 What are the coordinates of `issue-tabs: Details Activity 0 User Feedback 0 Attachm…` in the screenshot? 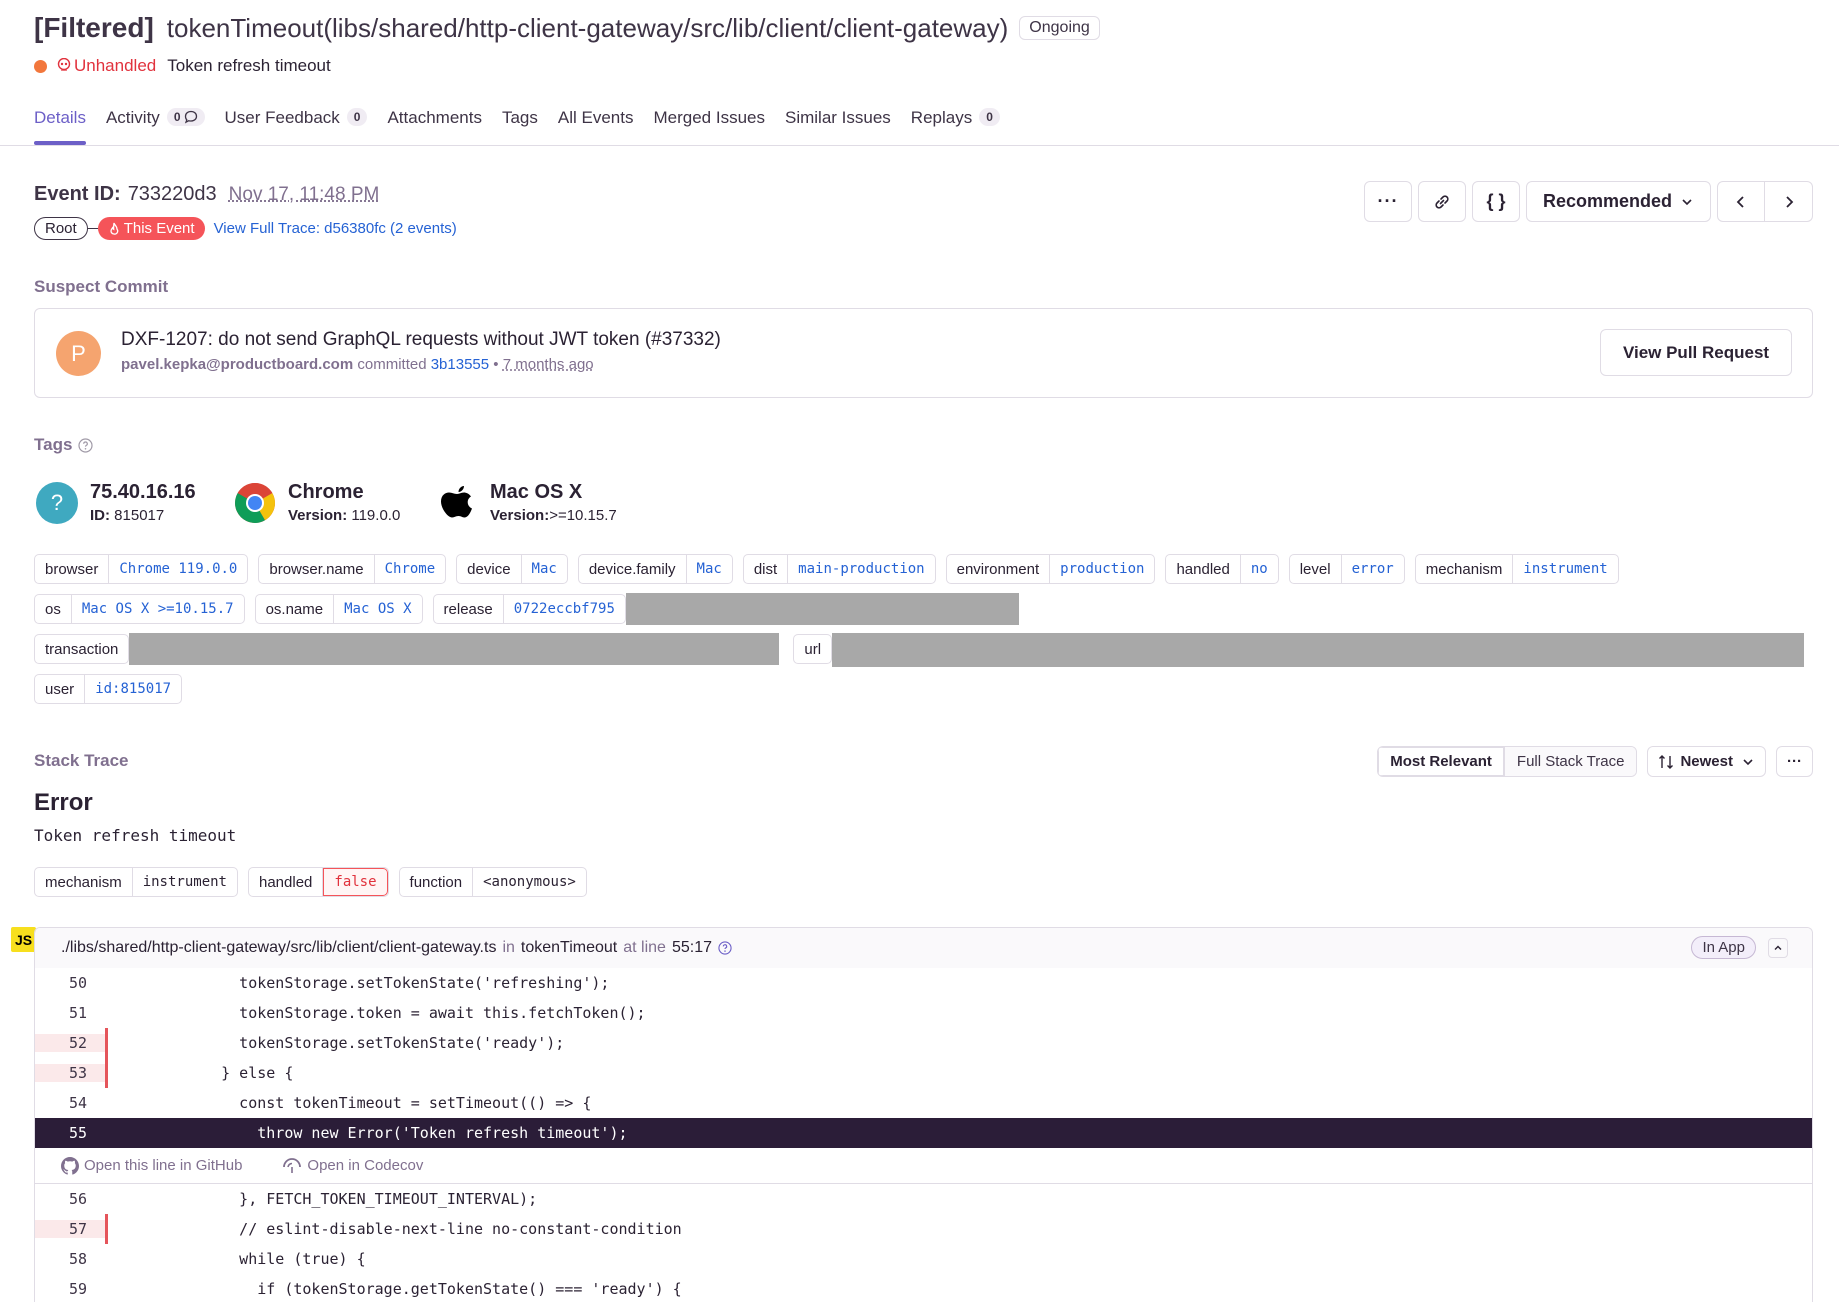 It's located at (527, 127).